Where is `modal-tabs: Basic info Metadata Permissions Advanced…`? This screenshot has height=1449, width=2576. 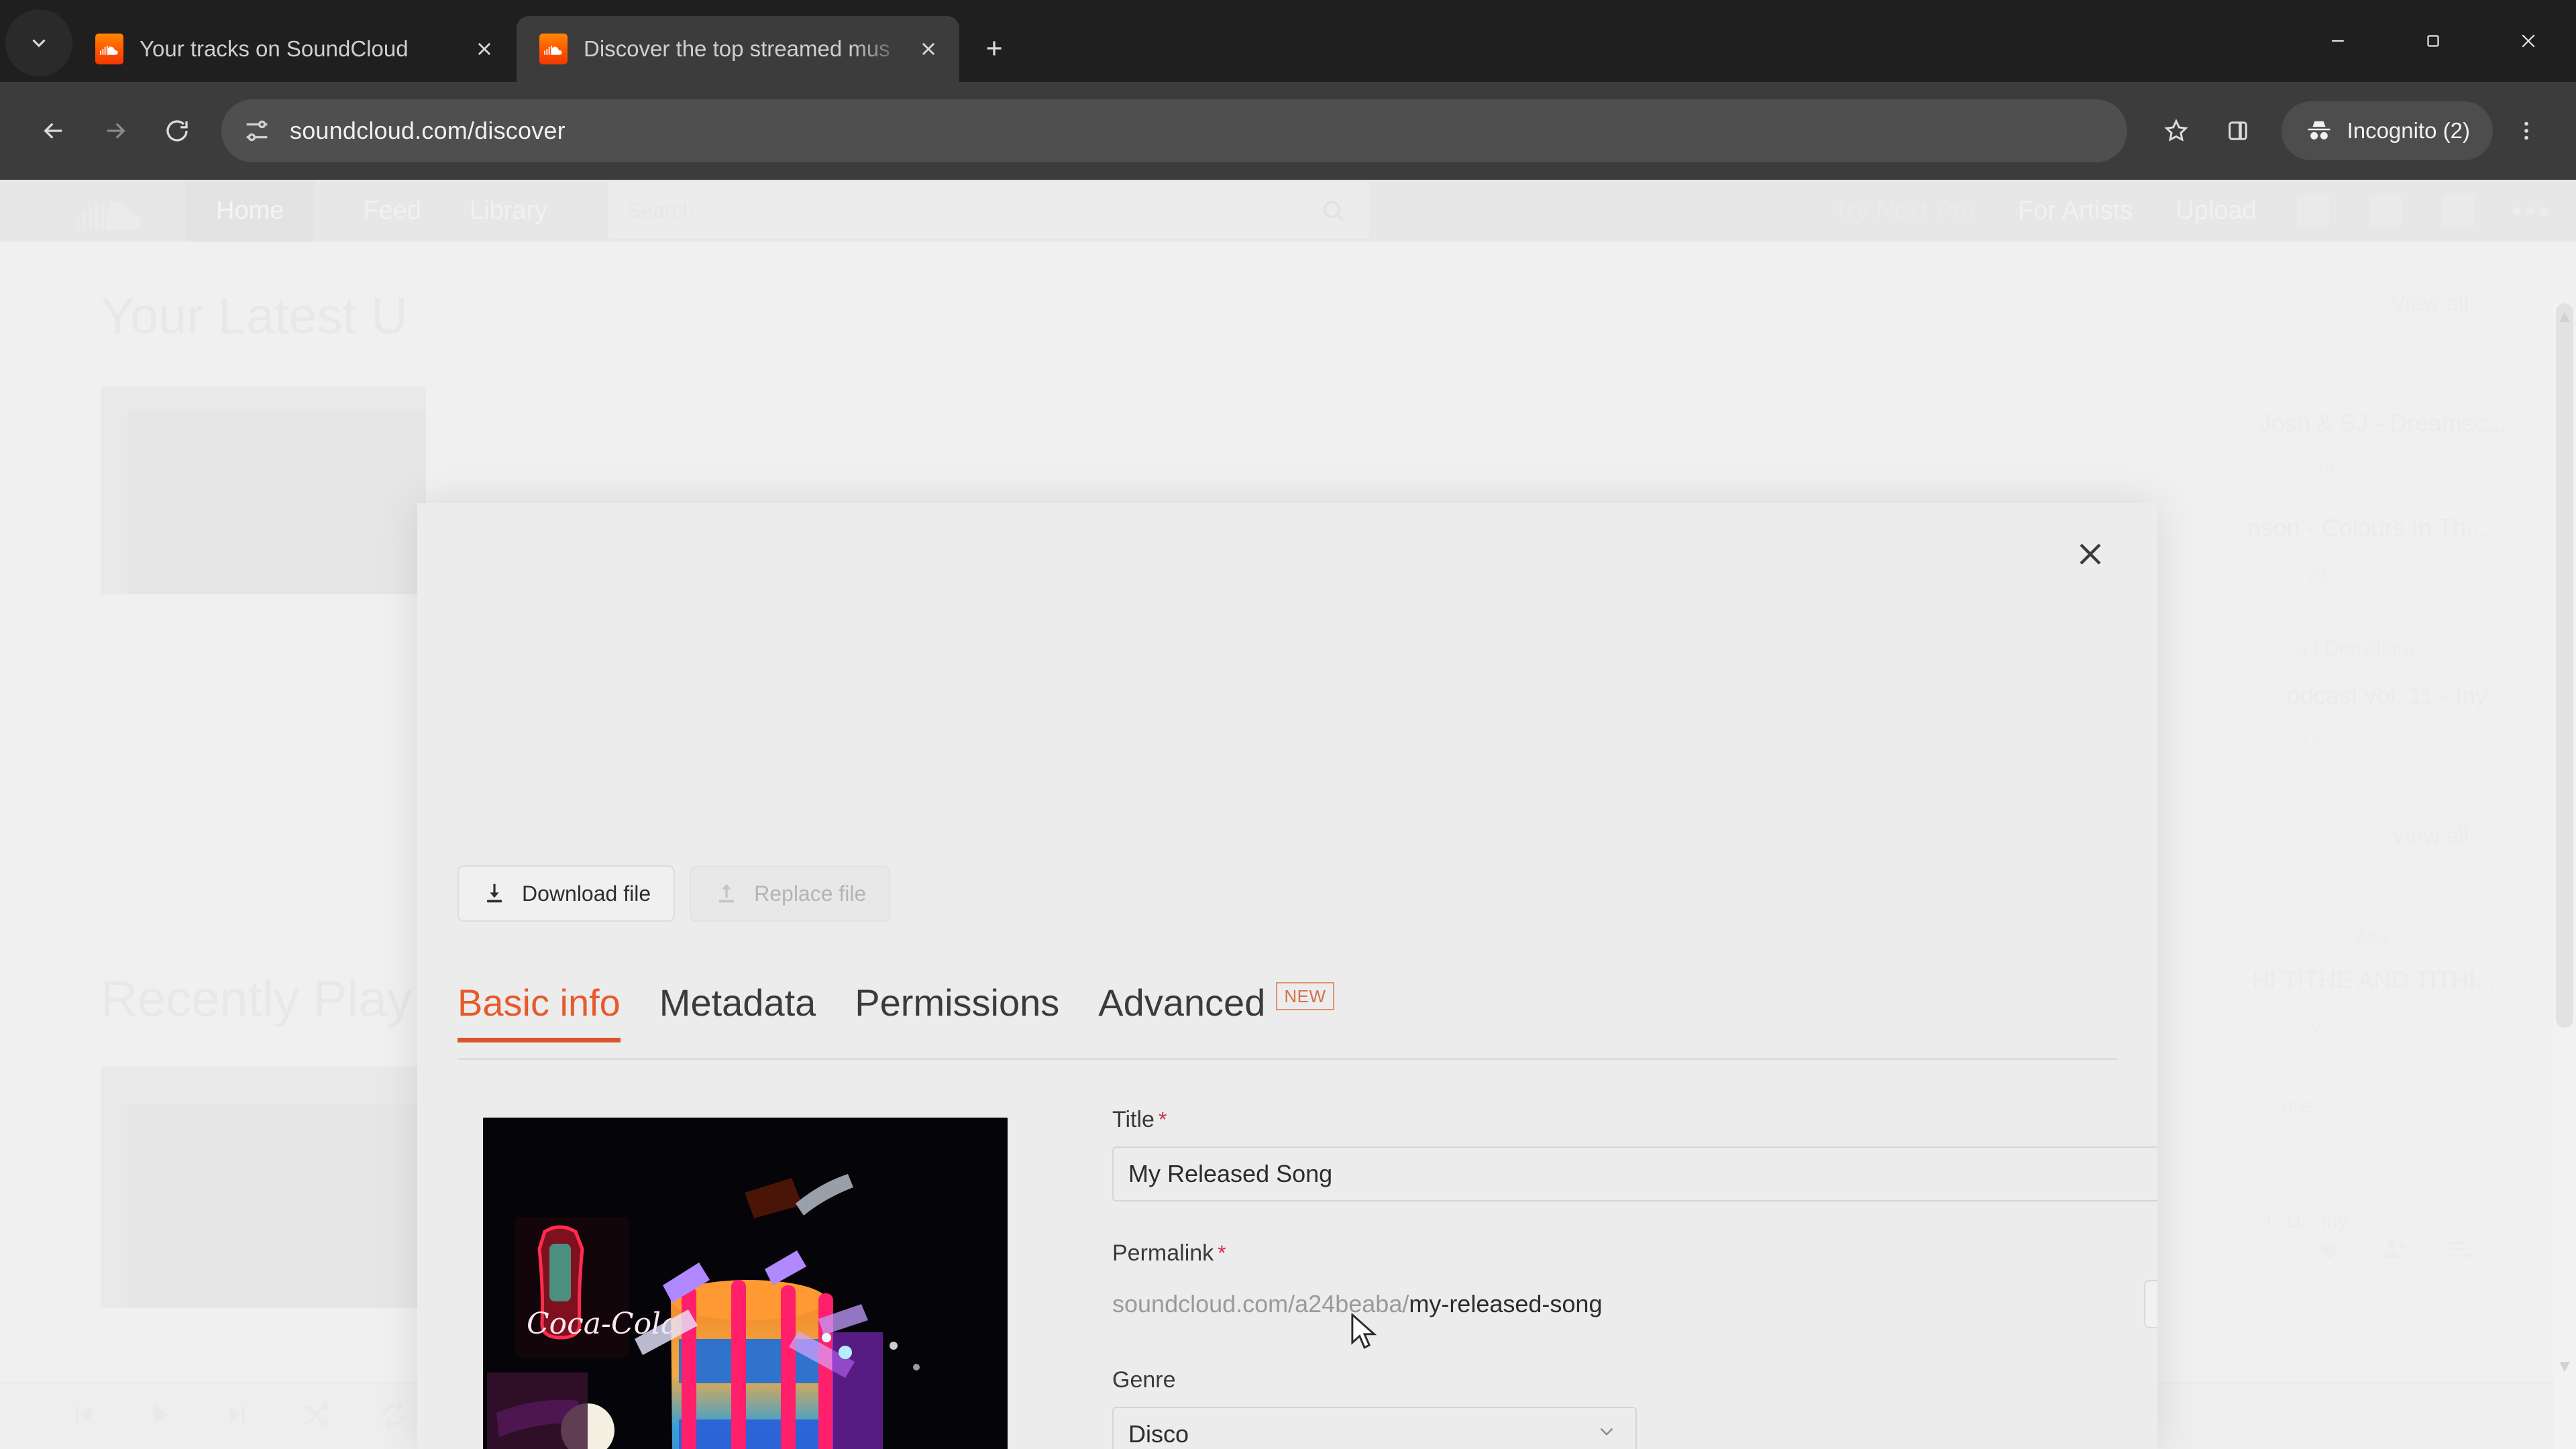 modal-tabs: Basic info Metadata Permissions Advanced… is located at coordinates (1287, 1020).